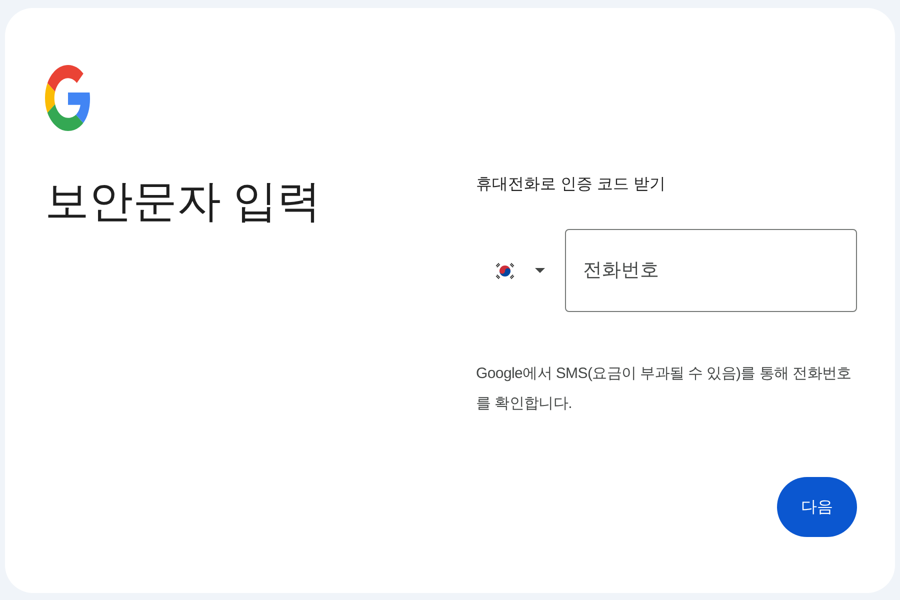 The width and height of the screenshot is (900, 600). Describe the element at coordinates (571, 185) in the screenshot. I see `section-label: 휴대전화로 인증 코드 받기` at that location.